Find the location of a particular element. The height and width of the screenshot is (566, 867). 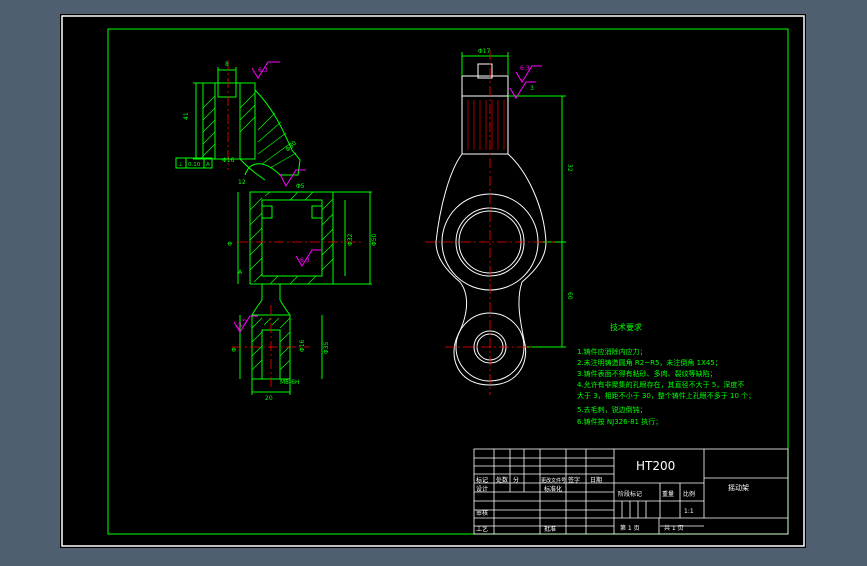

dim-text-lower-height: Φ35 is located at coordinates (326, 347).